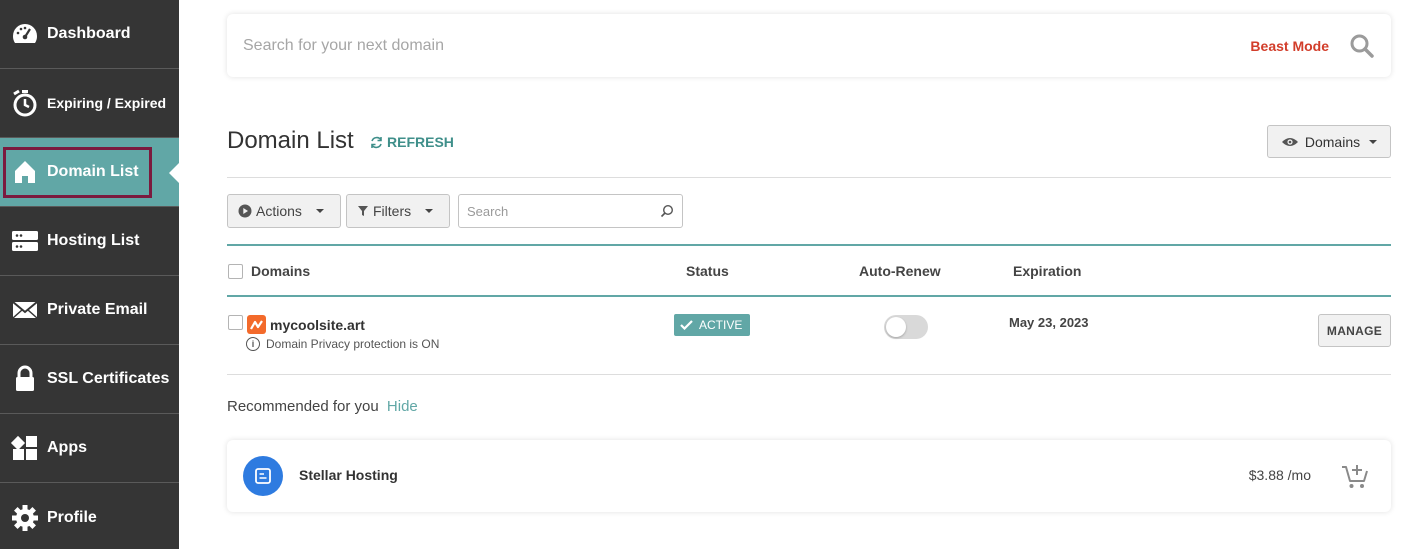 This screenshot has width=1412, height=552. Describe the element at coordinates (707, 271) in the screenshot. I see `column-header-status: Status` at that location.